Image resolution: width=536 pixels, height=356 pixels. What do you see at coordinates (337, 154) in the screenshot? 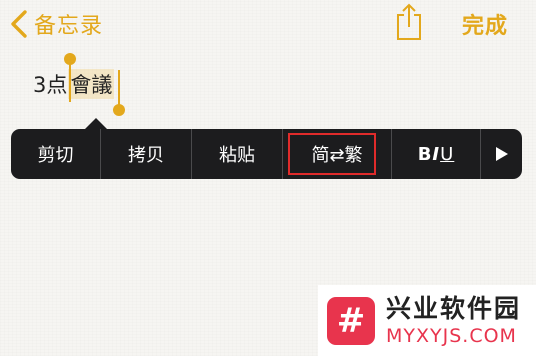
I see `simplified-traditional-convert-button: 简⇄繁` at bounding box center [337, 154].